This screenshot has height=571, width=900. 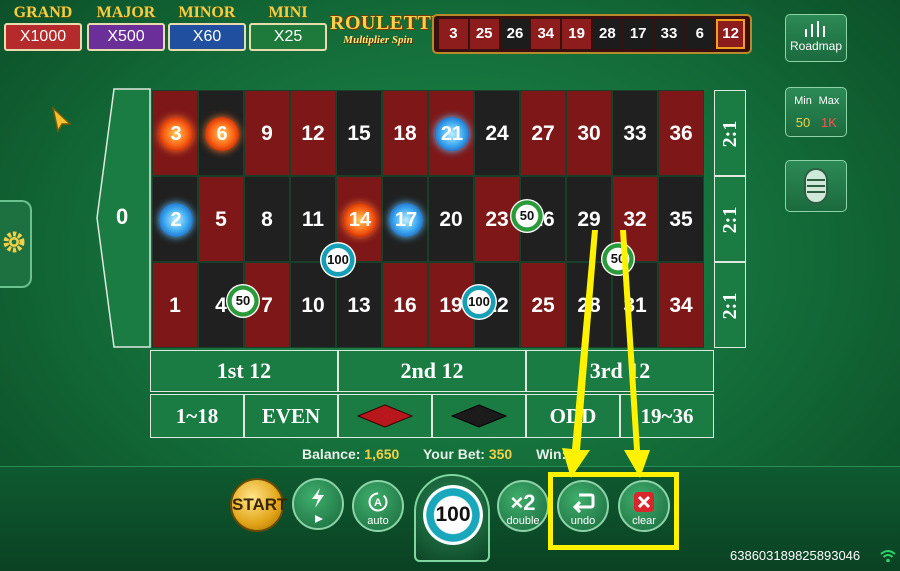 I want to click on session-id: 638603189825893046, so click(x=795, y=555).